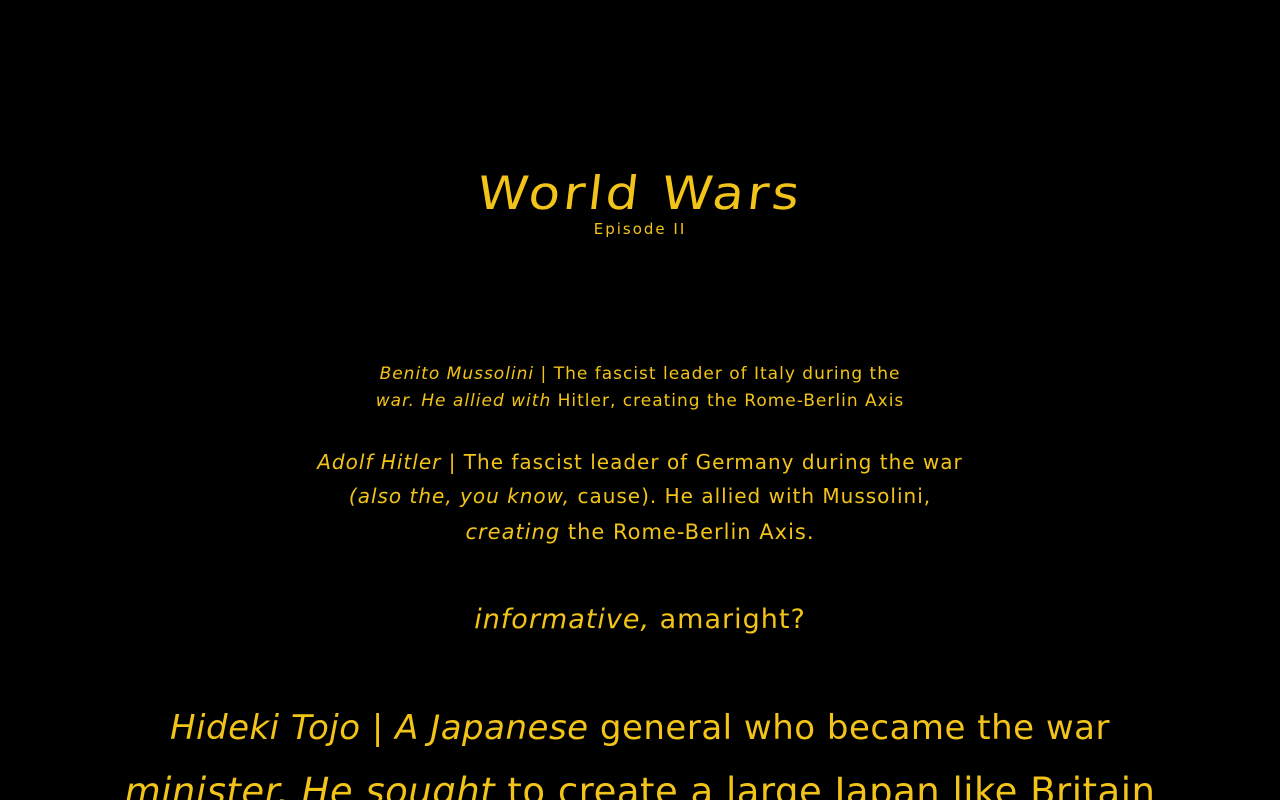 Image resolution: width=1280 pixels, height=800 pixels. What do you see at coordinates (457, 374) in the screenshot?
I see `crawl-line-italic: Benito Mussolini` at bounding box center [457, 374].